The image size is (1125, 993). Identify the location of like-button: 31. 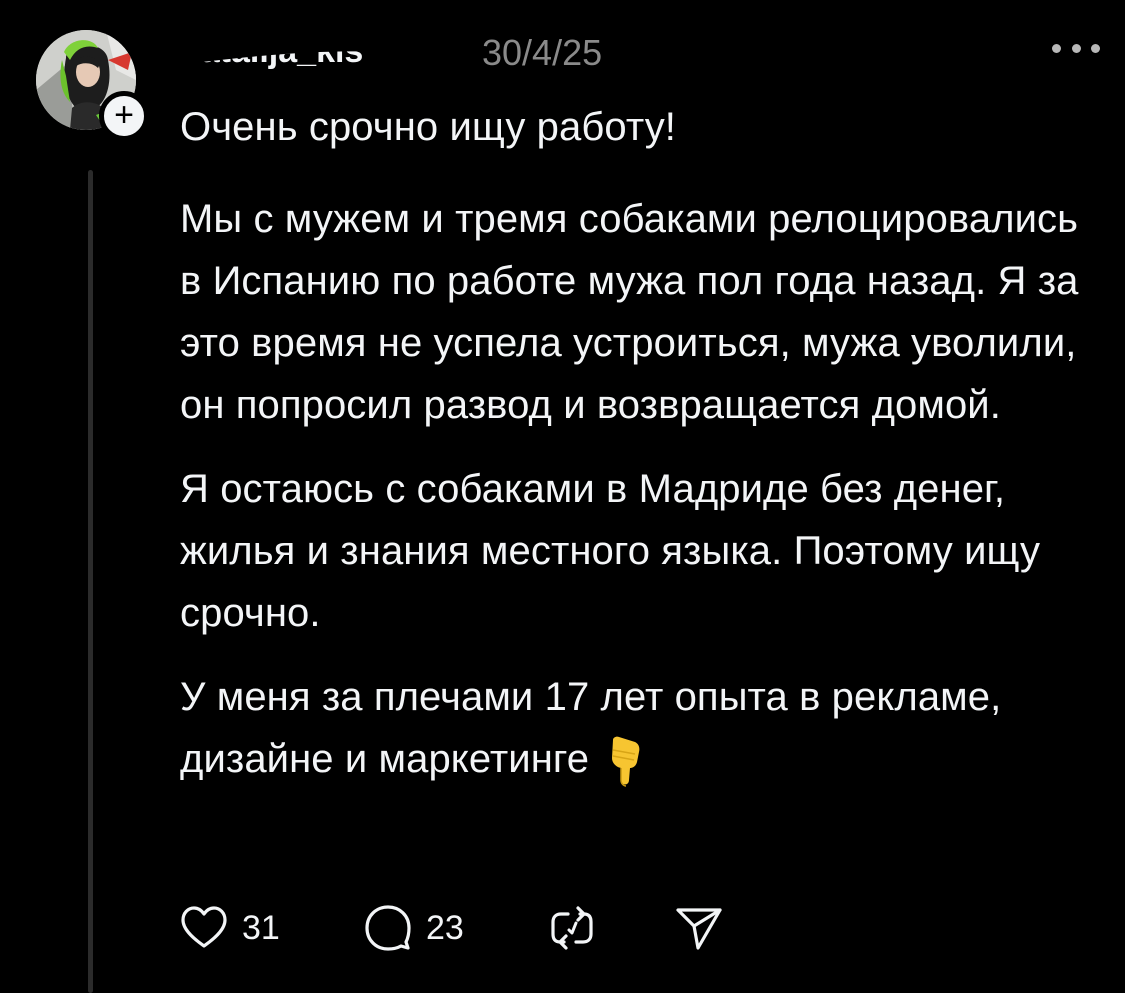
(230, 928).